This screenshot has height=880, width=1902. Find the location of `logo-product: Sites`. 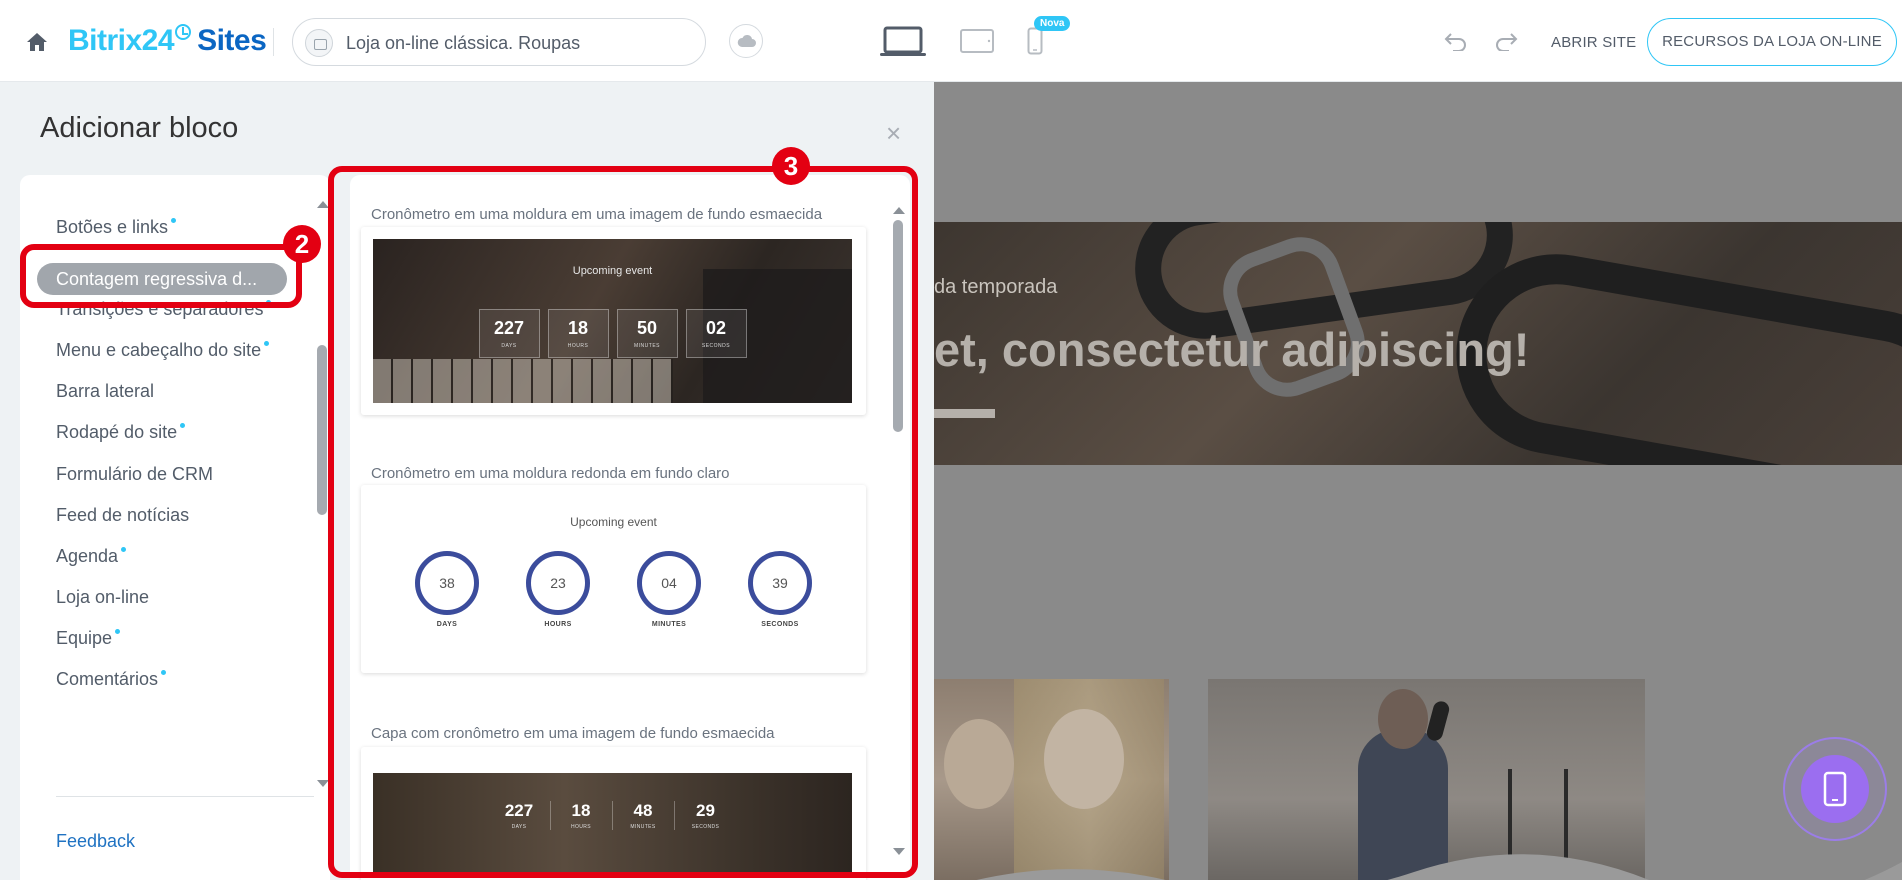

logo-product: Sites is located at coordinates (232, 40).